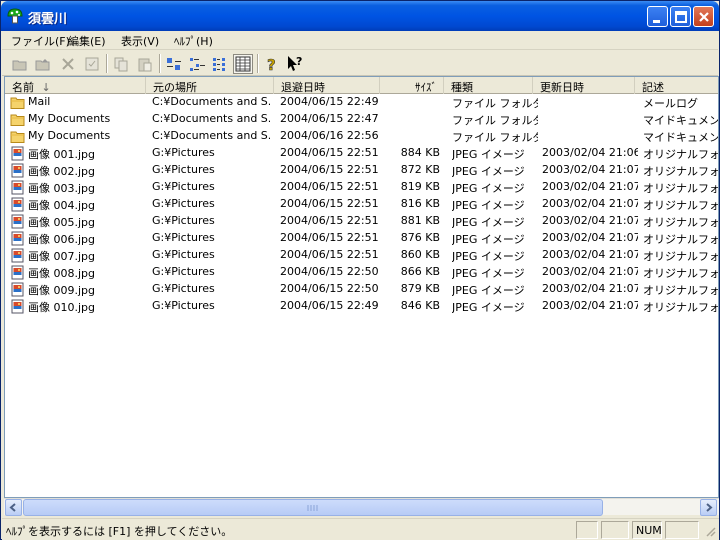  I want to click on properties-button, so click(92, 64).